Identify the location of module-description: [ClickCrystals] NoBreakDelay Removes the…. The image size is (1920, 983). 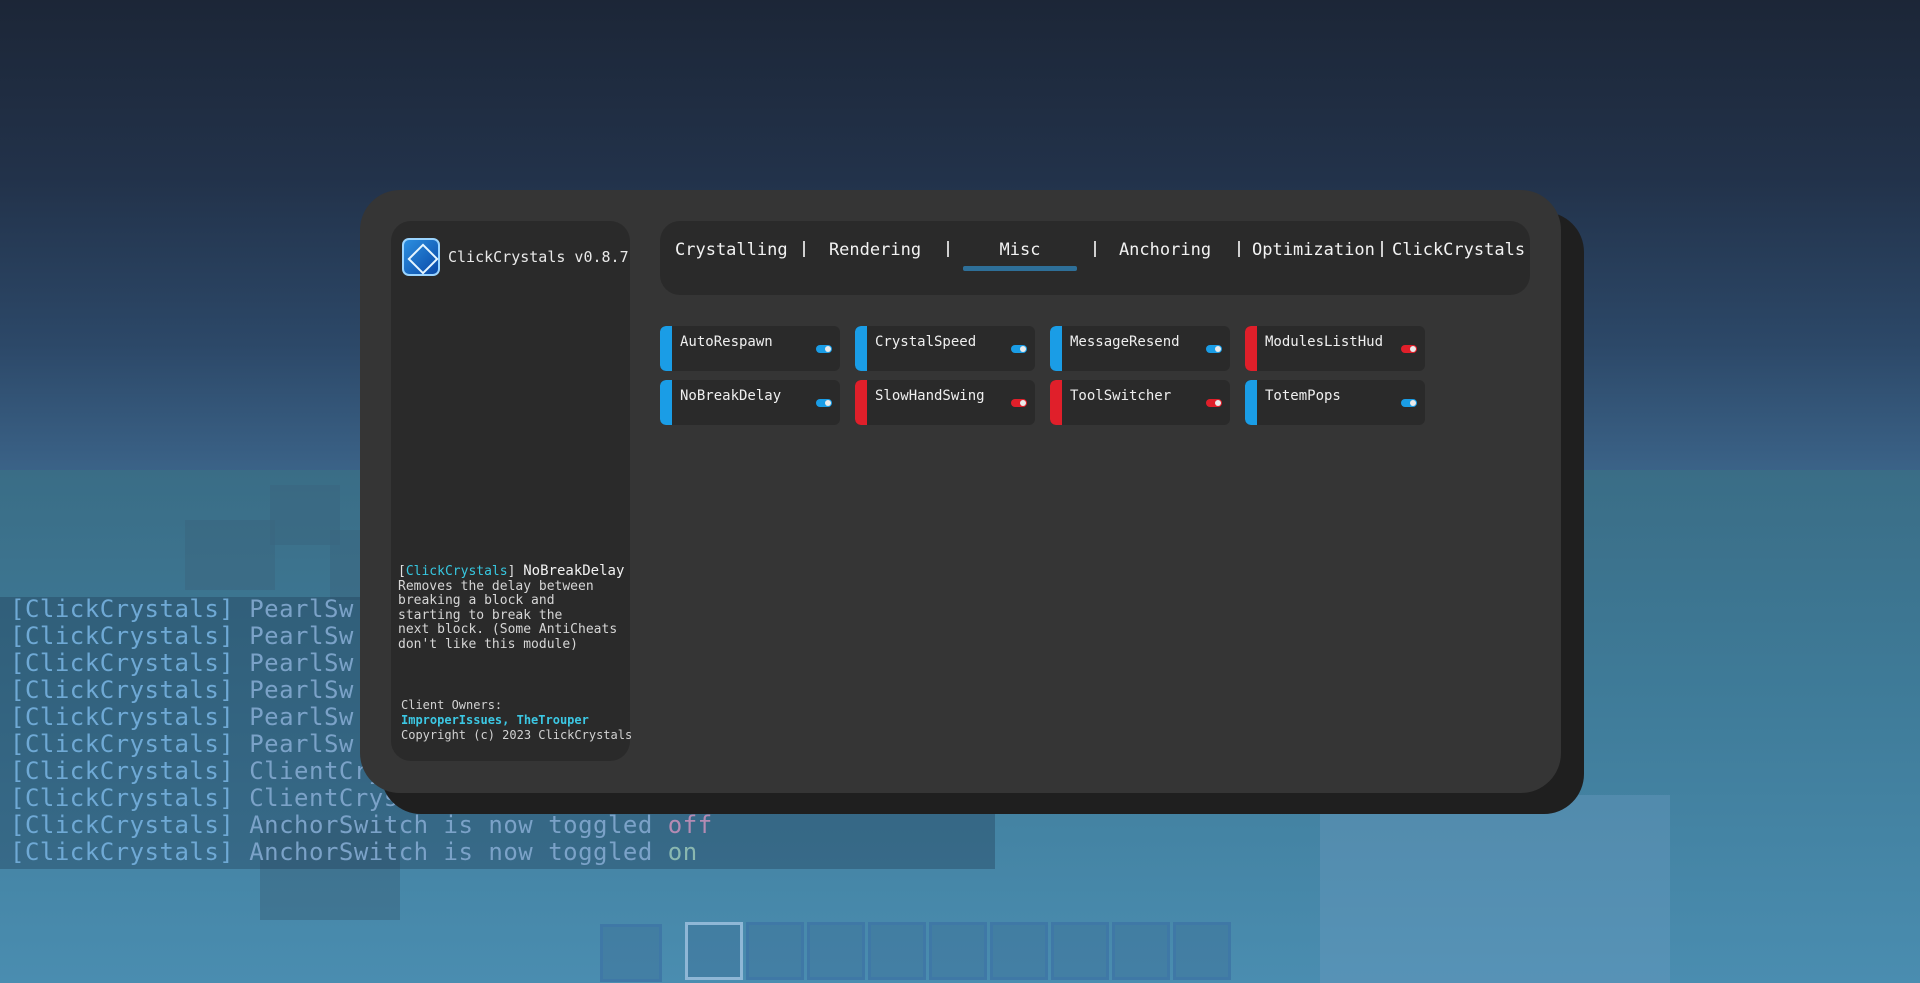
(514, 608).